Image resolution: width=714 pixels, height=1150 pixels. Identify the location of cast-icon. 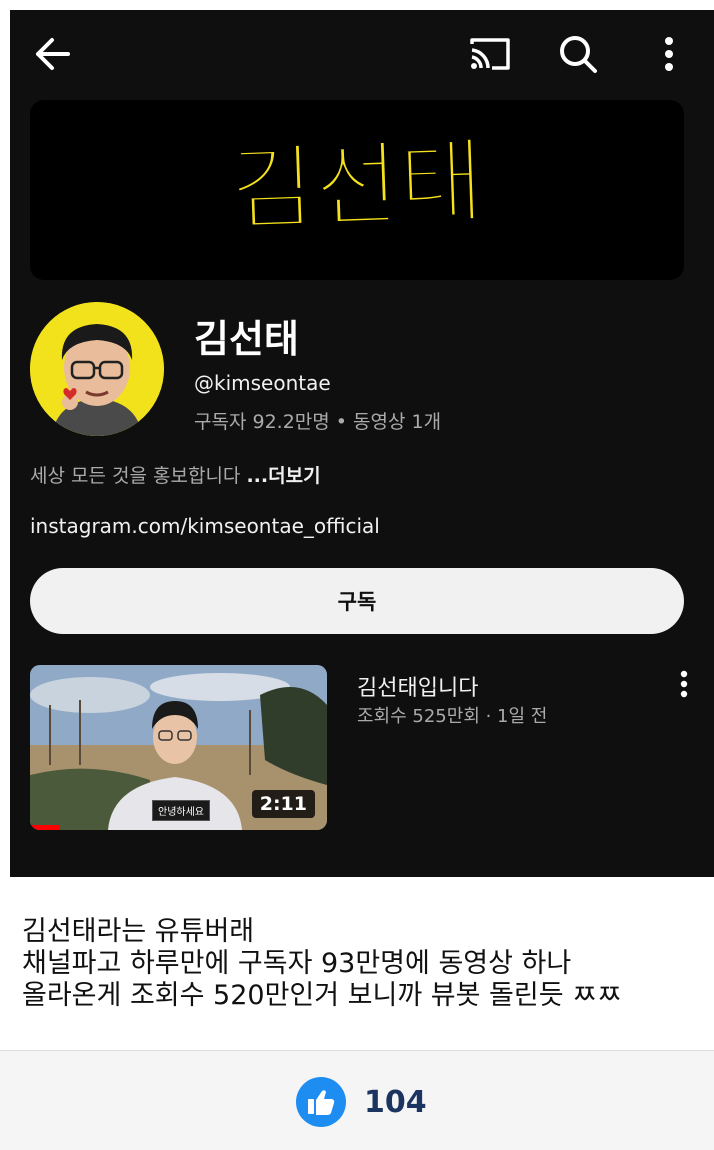
(490, 54).